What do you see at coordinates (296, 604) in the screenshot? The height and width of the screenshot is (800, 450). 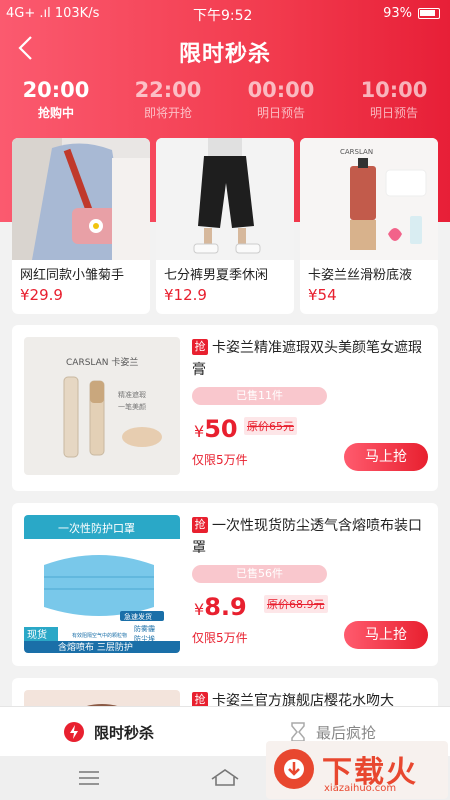 I see `original-price: 原价68.9元` at bounding box center [296, 604].